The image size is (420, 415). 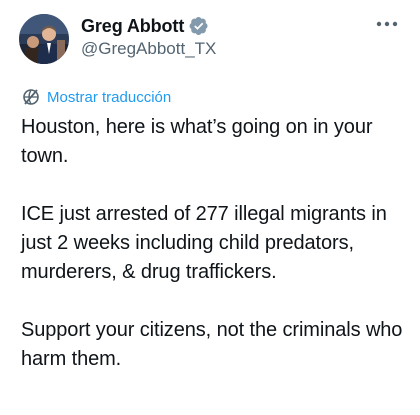 I want to click on avatar, so click(x=44, y=39).